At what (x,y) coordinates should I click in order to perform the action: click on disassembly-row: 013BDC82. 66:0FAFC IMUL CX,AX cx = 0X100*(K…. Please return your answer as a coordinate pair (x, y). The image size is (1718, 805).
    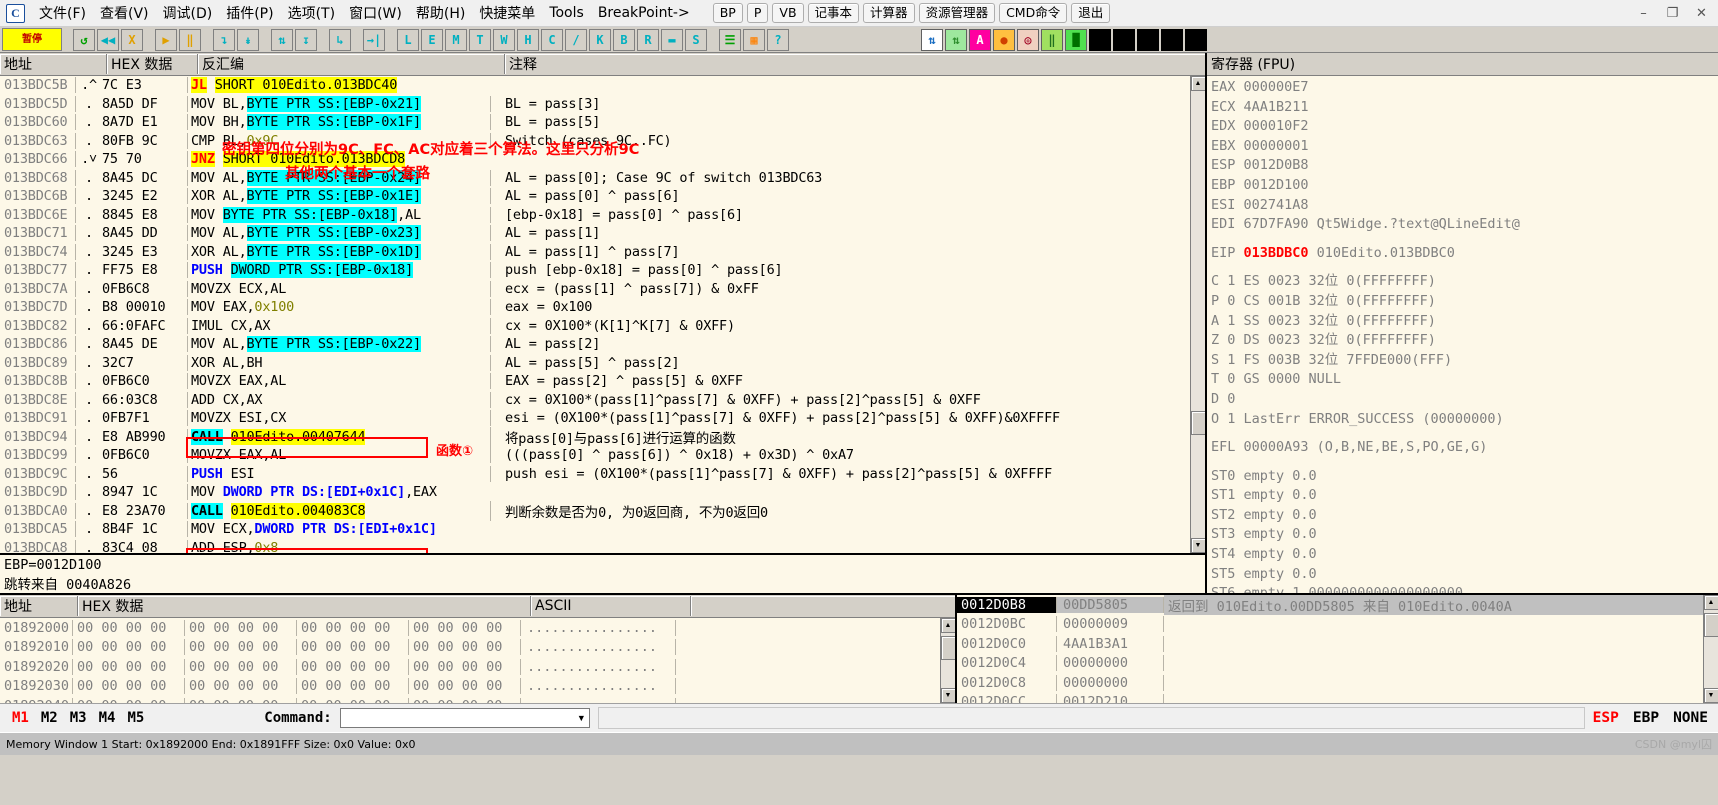
    Looking at the image, I should click on (595, 326).